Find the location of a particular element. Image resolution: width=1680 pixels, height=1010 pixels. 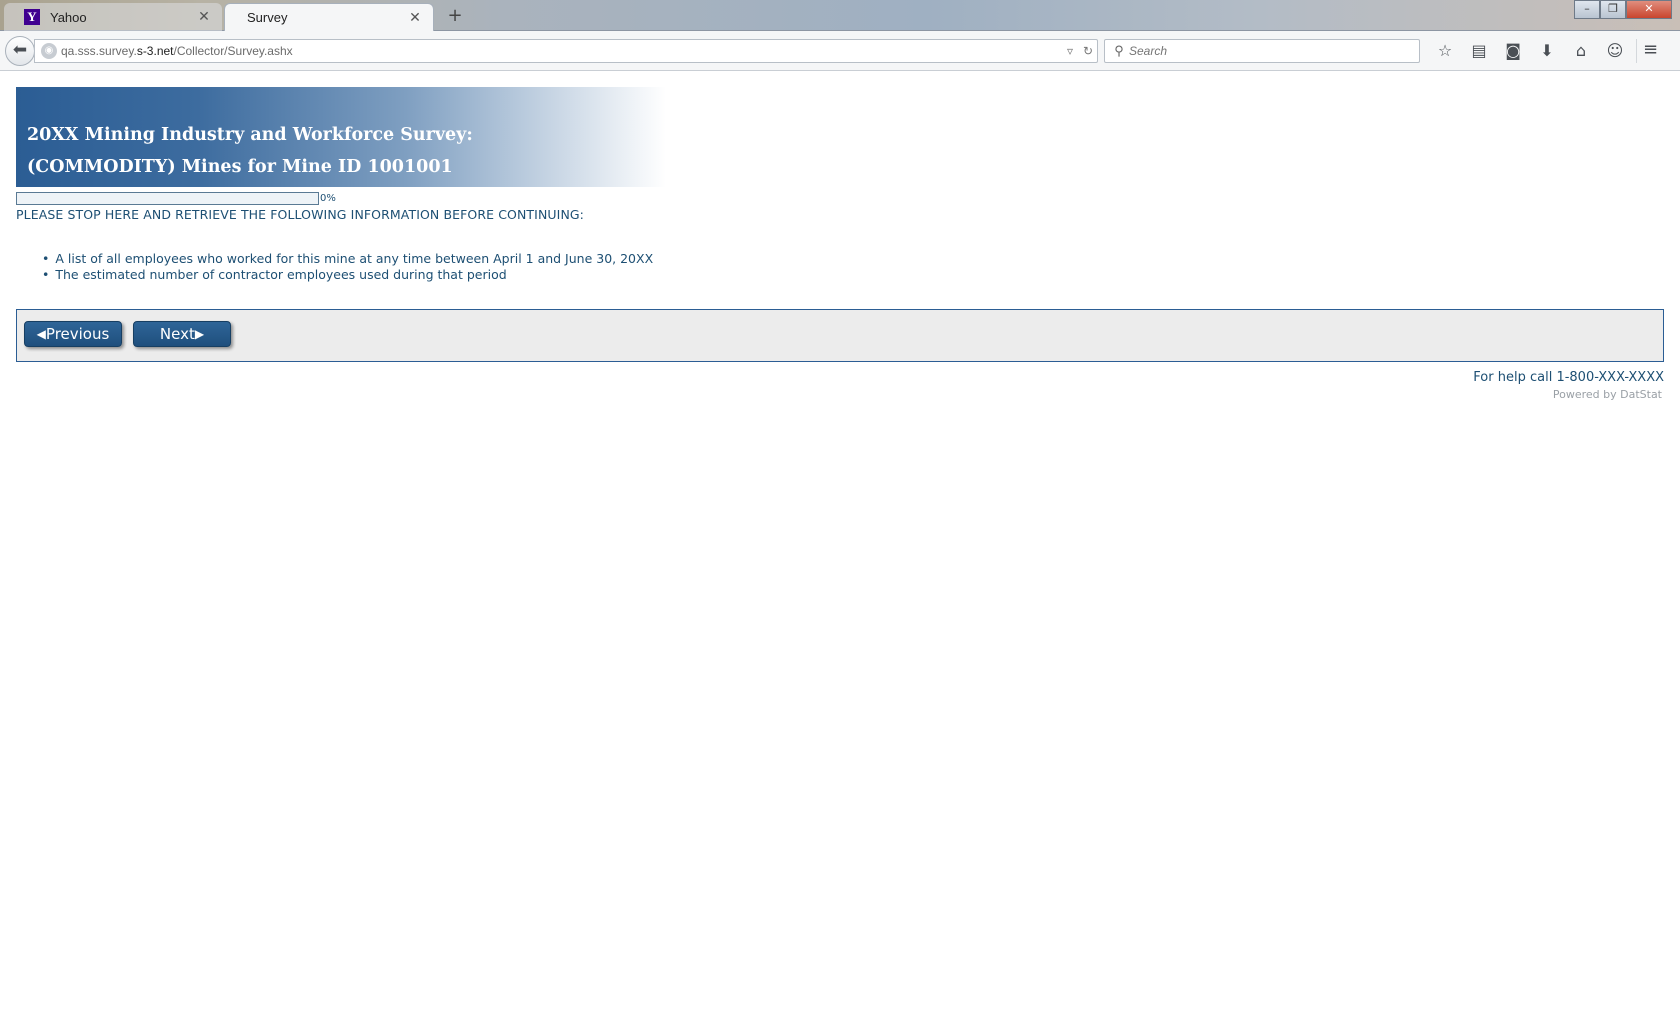

chat-icon: ☺ is located at coordinates (1615, 51).